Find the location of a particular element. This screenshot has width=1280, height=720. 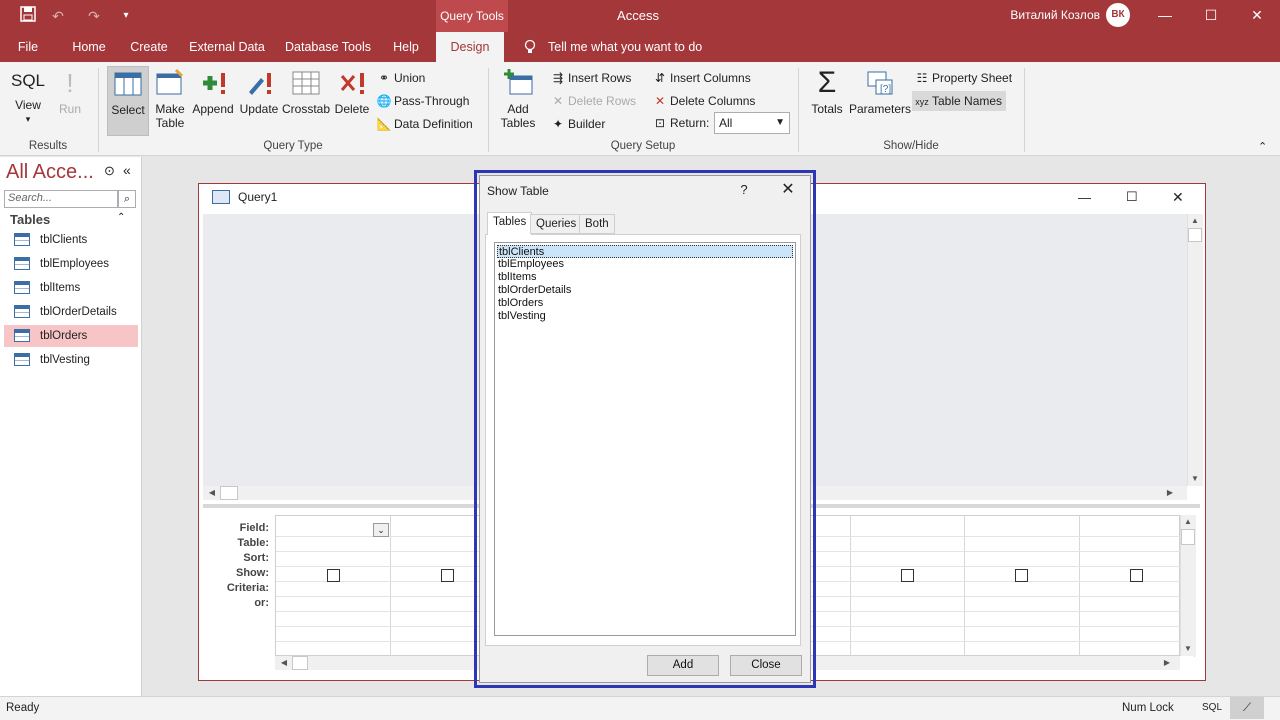

list-item: tblItems is located at coordinates (645, 277).